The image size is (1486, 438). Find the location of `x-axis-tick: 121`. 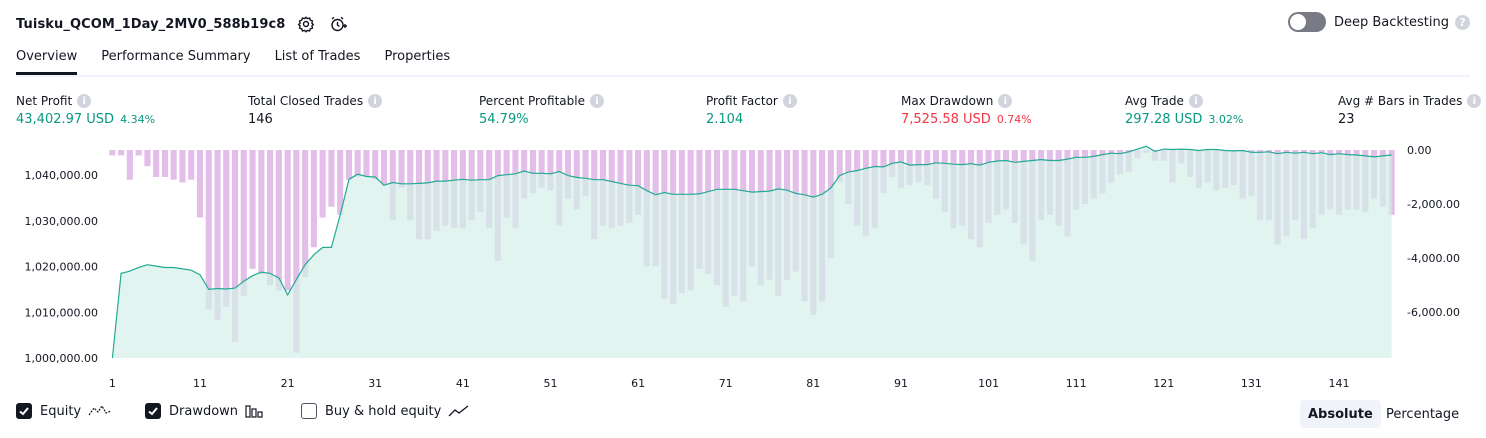

x-axis-tick: 121 is located at coordinates (1163, 383).